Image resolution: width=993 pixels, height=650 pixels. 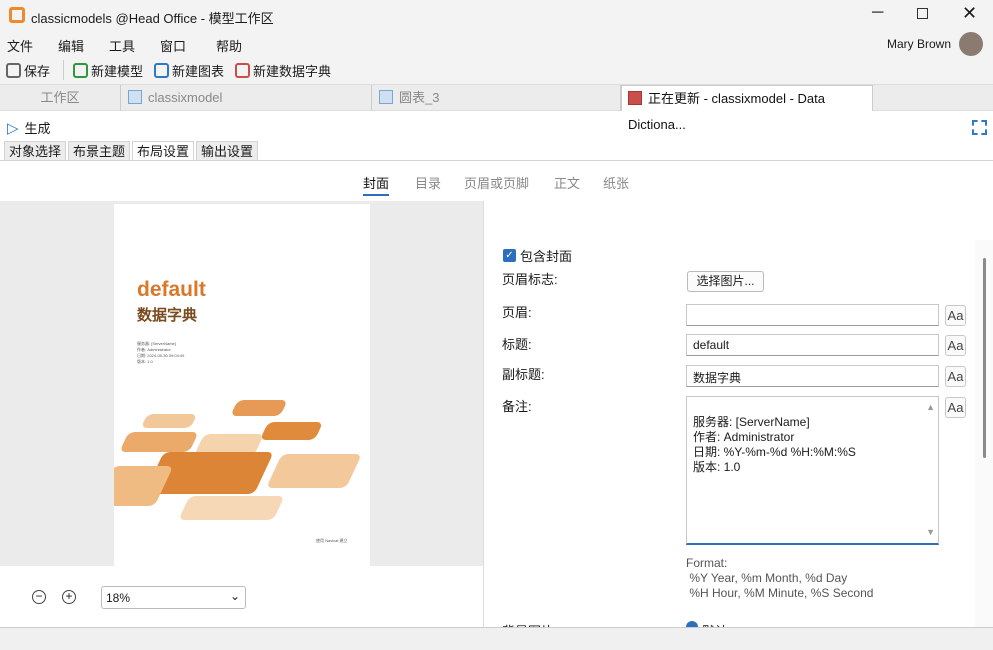 I want to click on zoom-select: 18% ⌄, so click(x=173, y=597).